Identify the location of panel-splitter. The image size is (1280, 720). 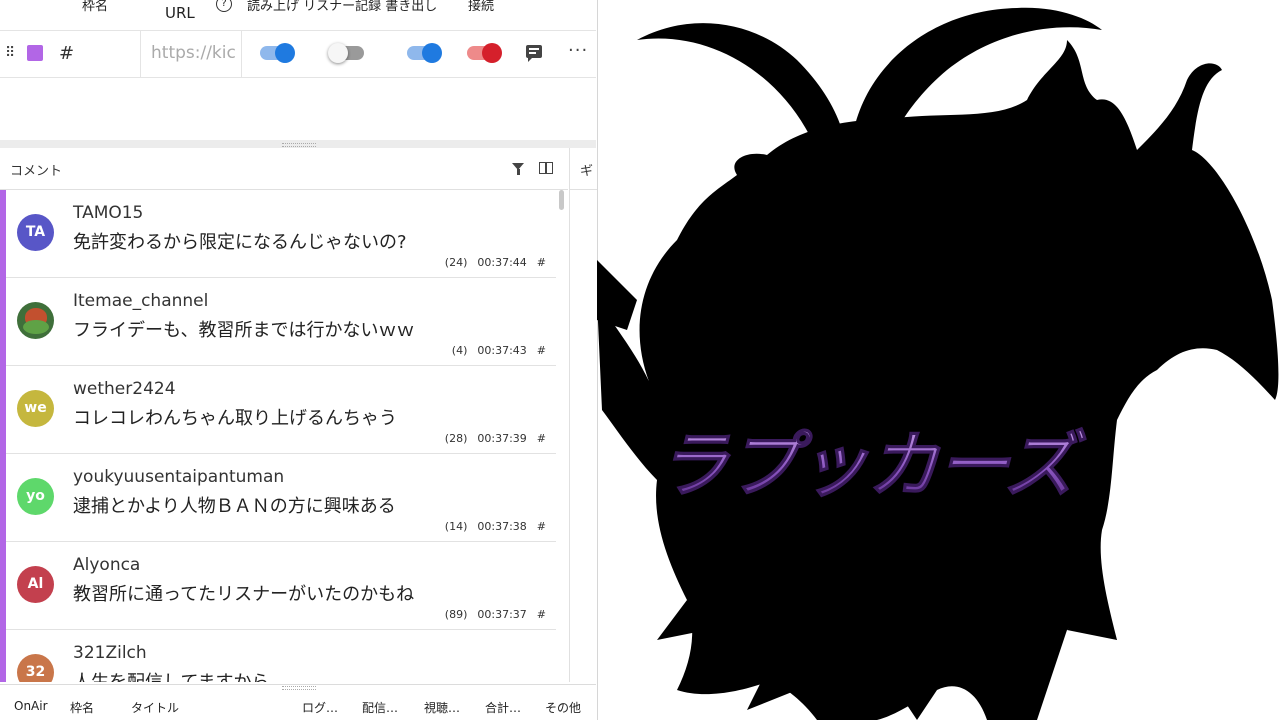
(298, 144).